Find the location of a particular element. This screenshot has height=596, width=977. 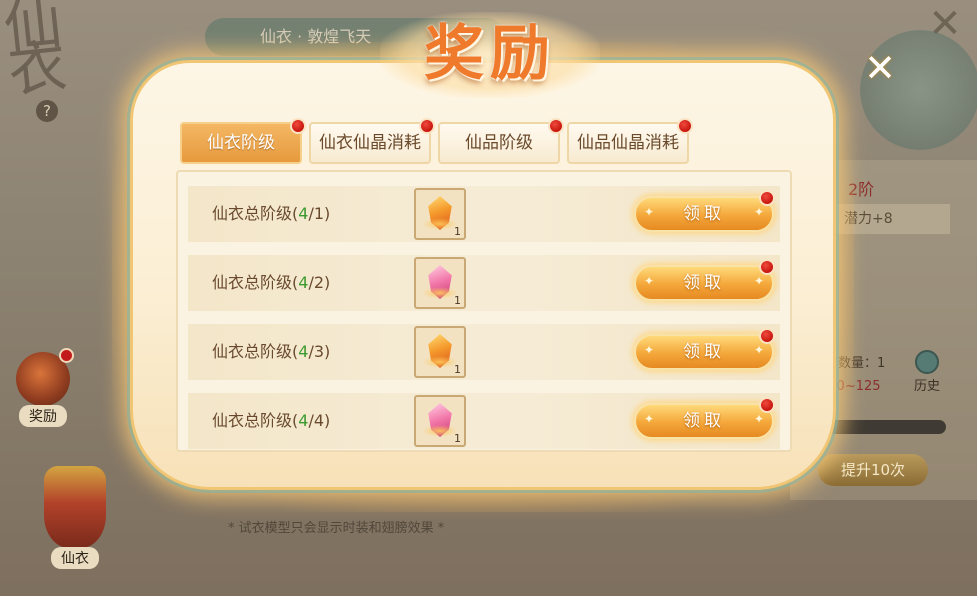

side-item-costume: 仙衣 is located at coordinates (75, 517).